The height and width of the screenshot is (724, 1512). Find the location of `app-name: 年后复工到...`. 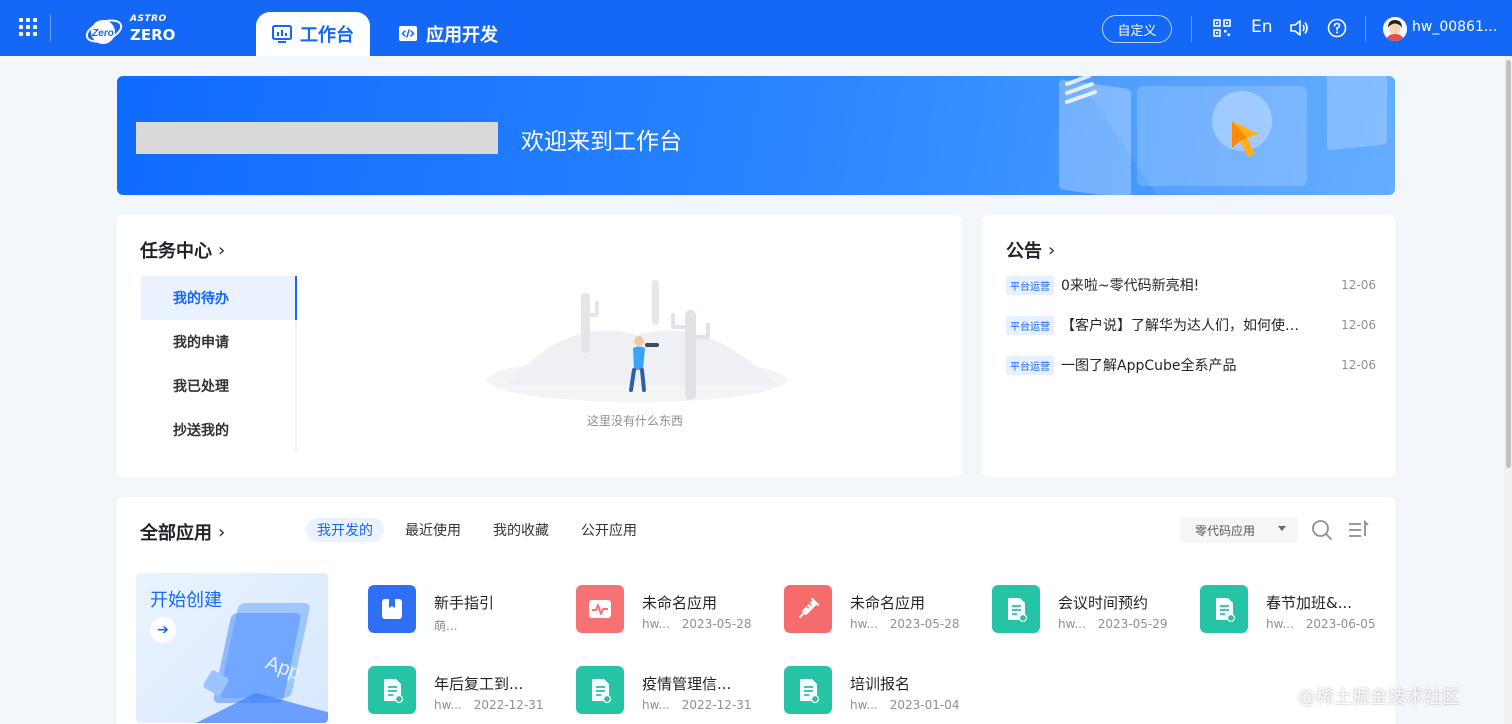

app-name: 年后复工到... is located at coordinates (479, 684).